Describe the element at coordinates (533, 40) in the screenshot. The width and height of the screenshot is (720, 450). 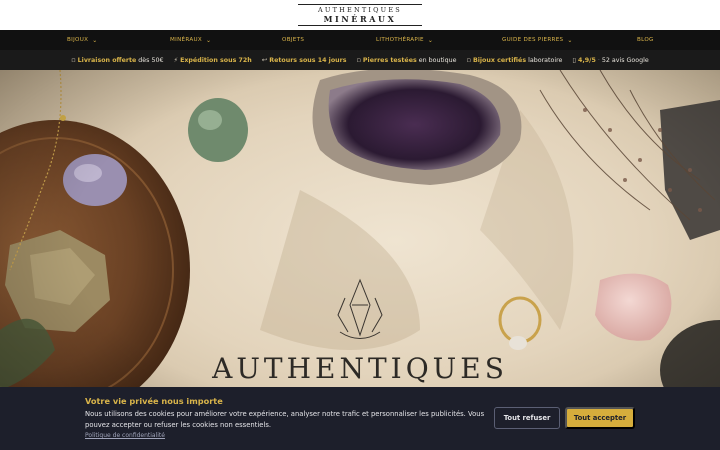
I see `nav-item-label: GUIDE DES PIERRES` at that location.